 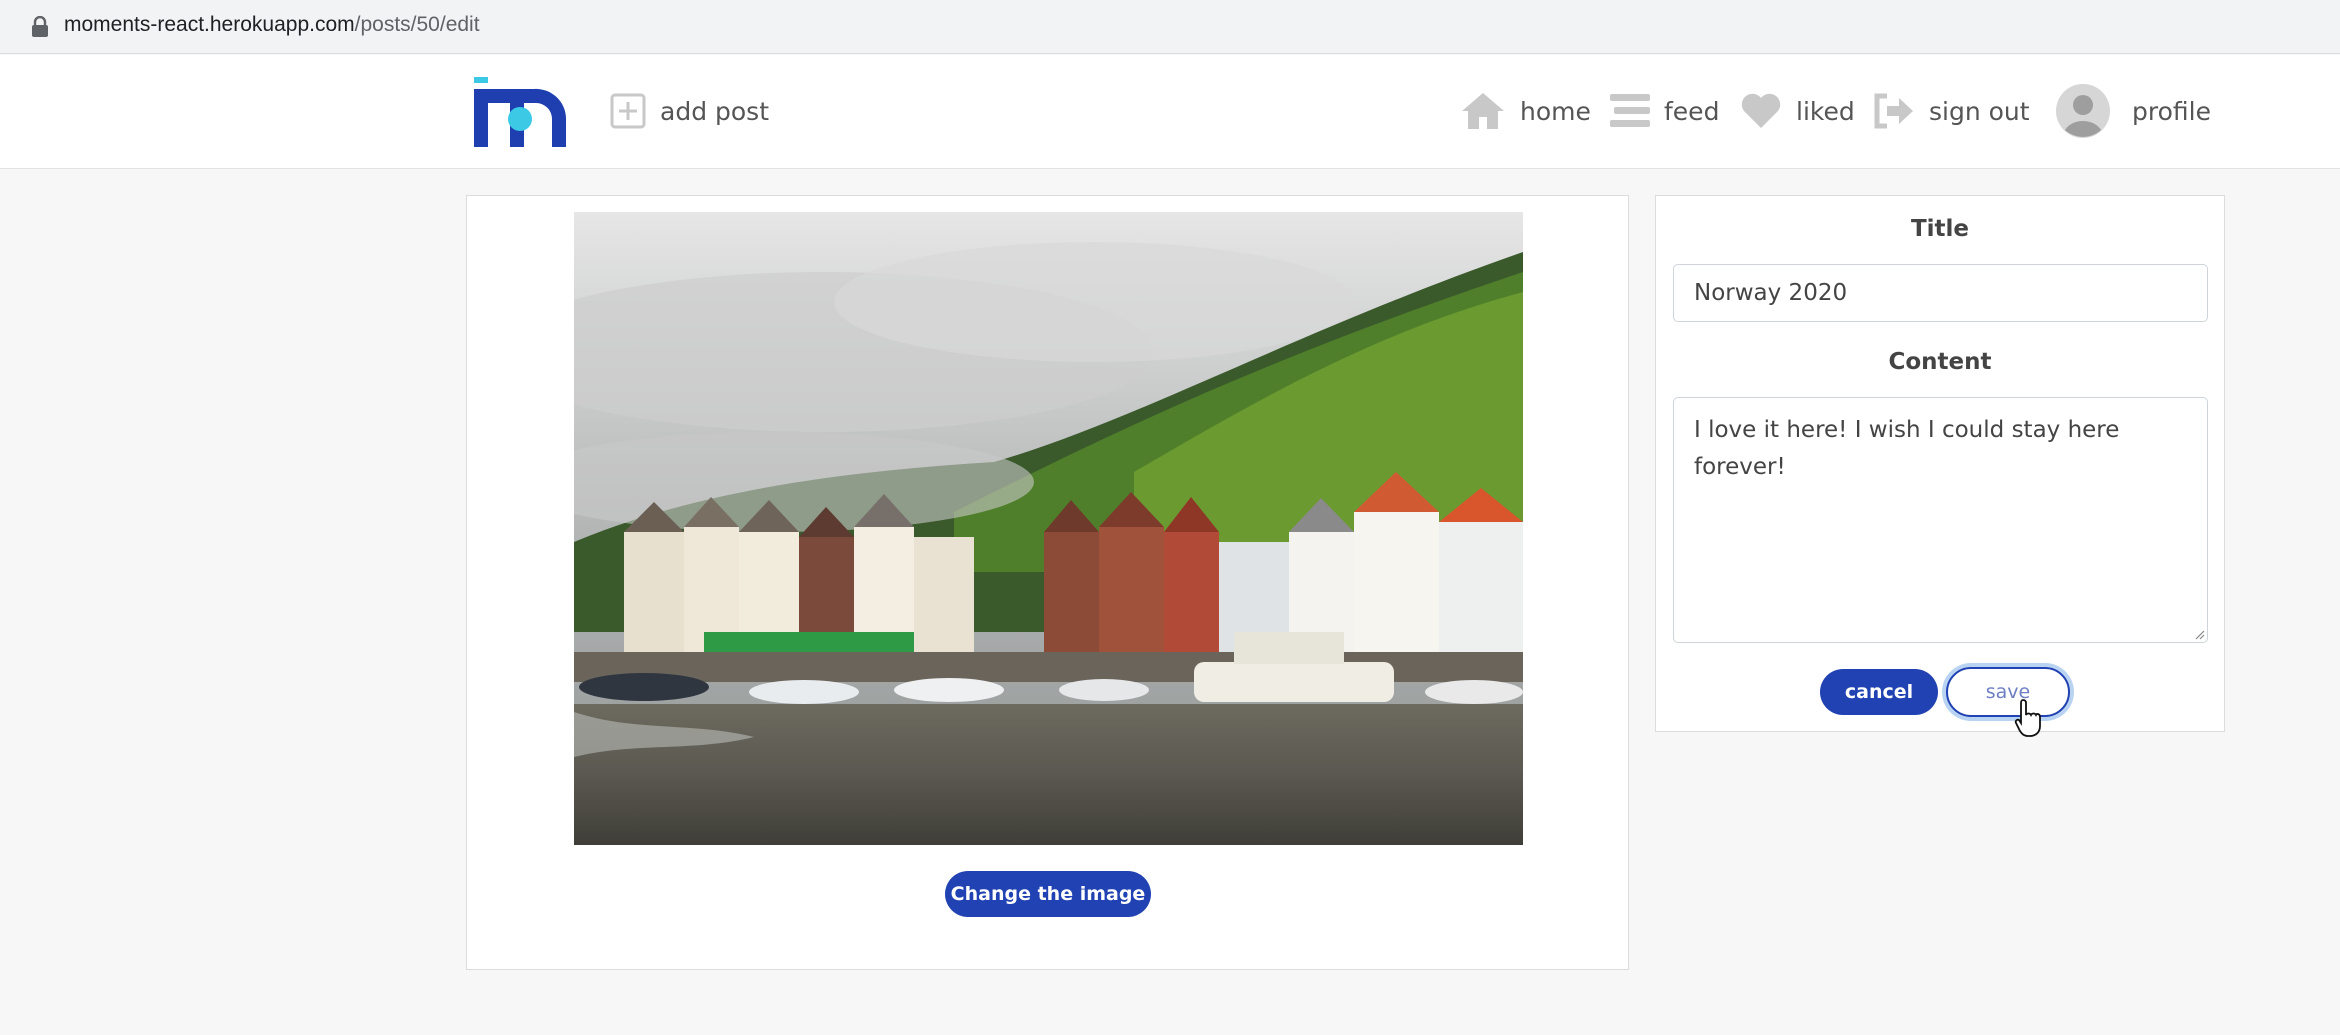 What do you see at coordinates (40, 26) in the screenshot?
I see `lock-icon` at bounding box center [40, 26].